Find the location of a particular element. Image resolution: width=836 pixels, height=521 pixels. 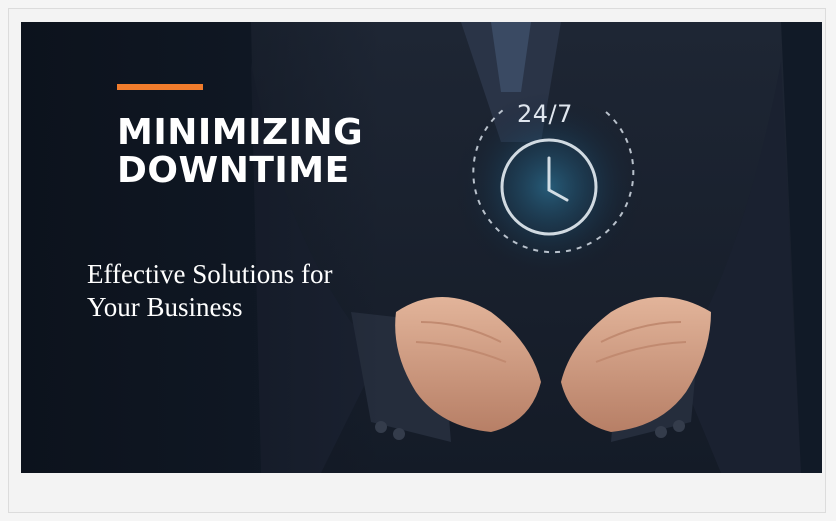

accent-bar is located at coordinates (160, 87).